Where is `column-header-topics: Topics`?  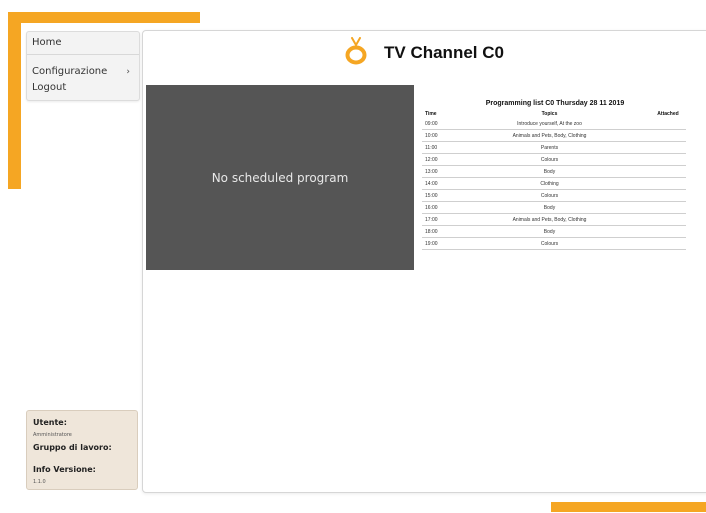 column-header-topics: Topics is located at coordinates (549, 113).